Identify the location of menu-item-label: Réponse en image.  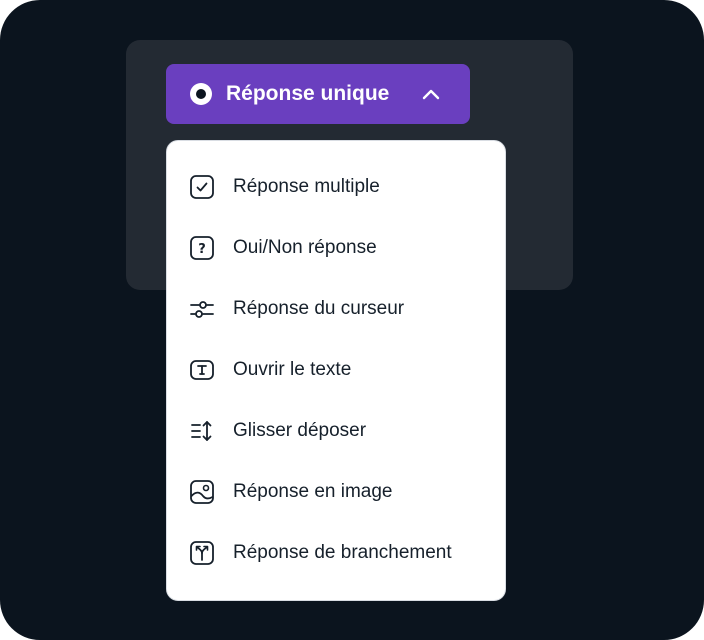
(313, 491).